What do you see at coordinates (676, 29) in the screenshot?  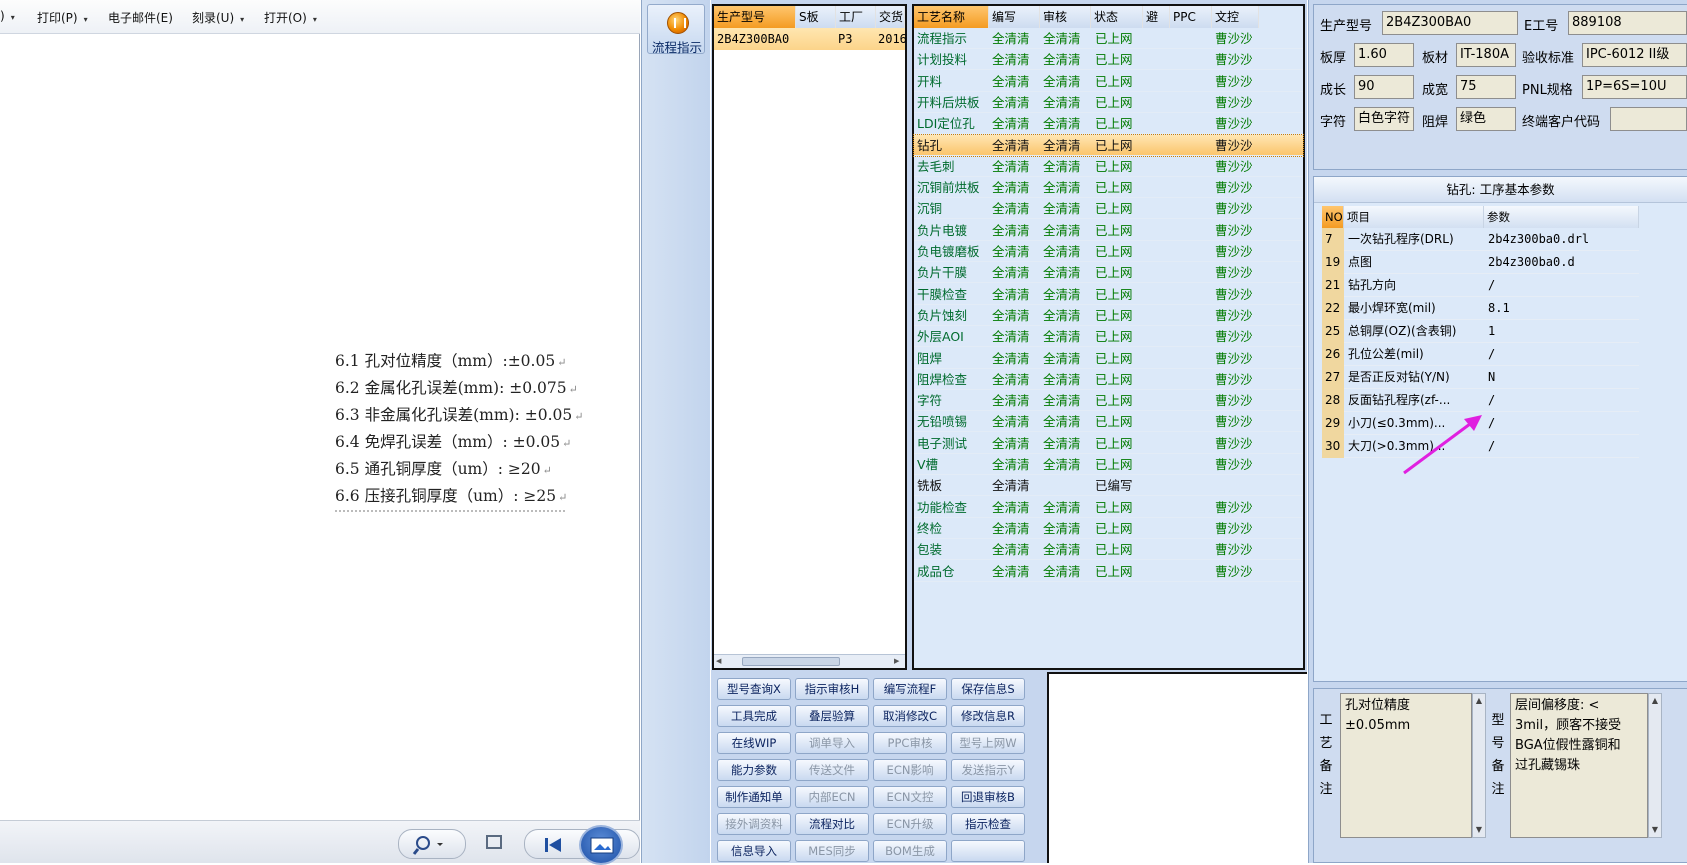 I see `flow-indicator-button: 流程指示` at bounding box center [676, 29].